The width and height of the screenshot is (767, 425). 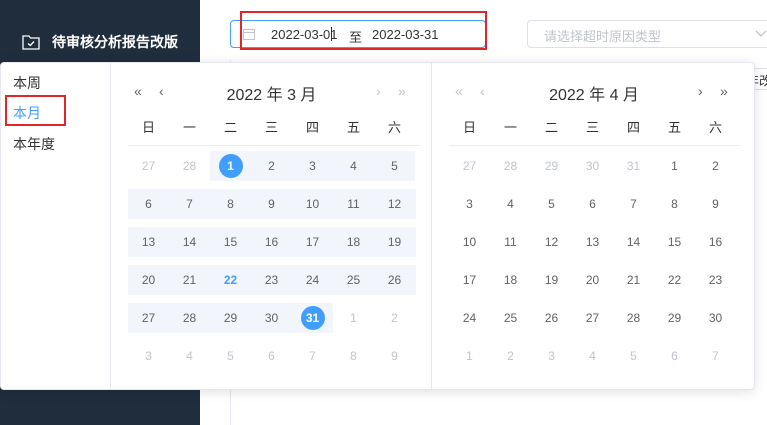 I want to click on calendar-day-selected: 31, so click(x=312, y=318).